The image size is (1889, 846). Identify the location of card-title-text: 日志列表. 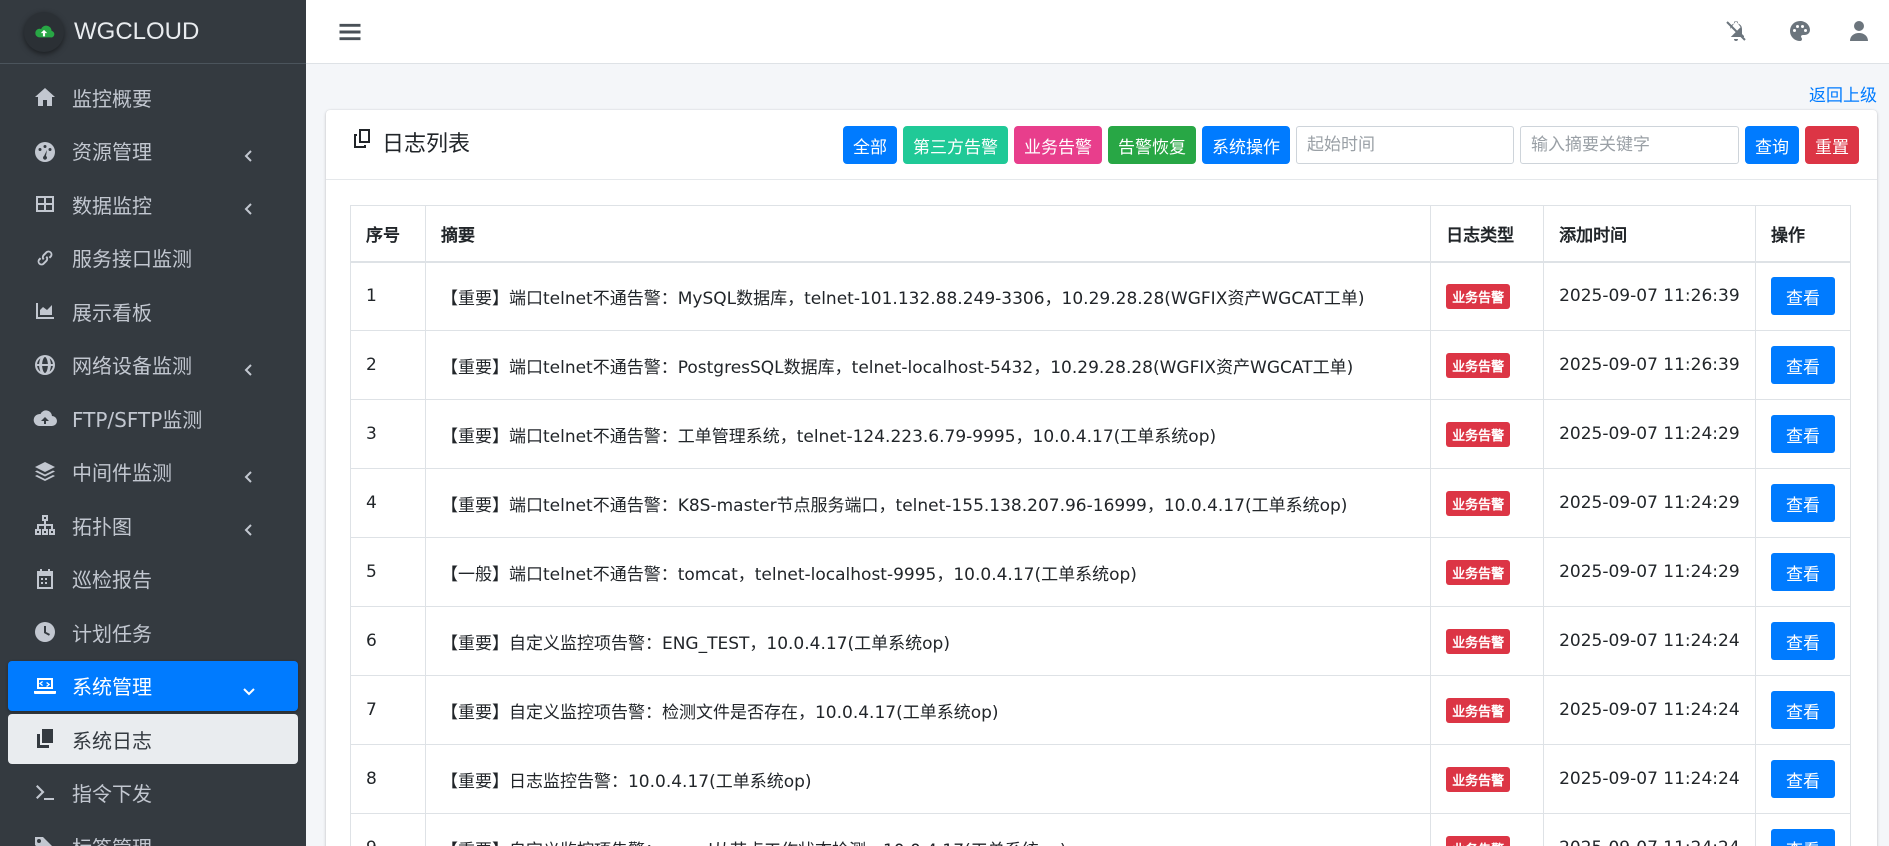
(426, 144).